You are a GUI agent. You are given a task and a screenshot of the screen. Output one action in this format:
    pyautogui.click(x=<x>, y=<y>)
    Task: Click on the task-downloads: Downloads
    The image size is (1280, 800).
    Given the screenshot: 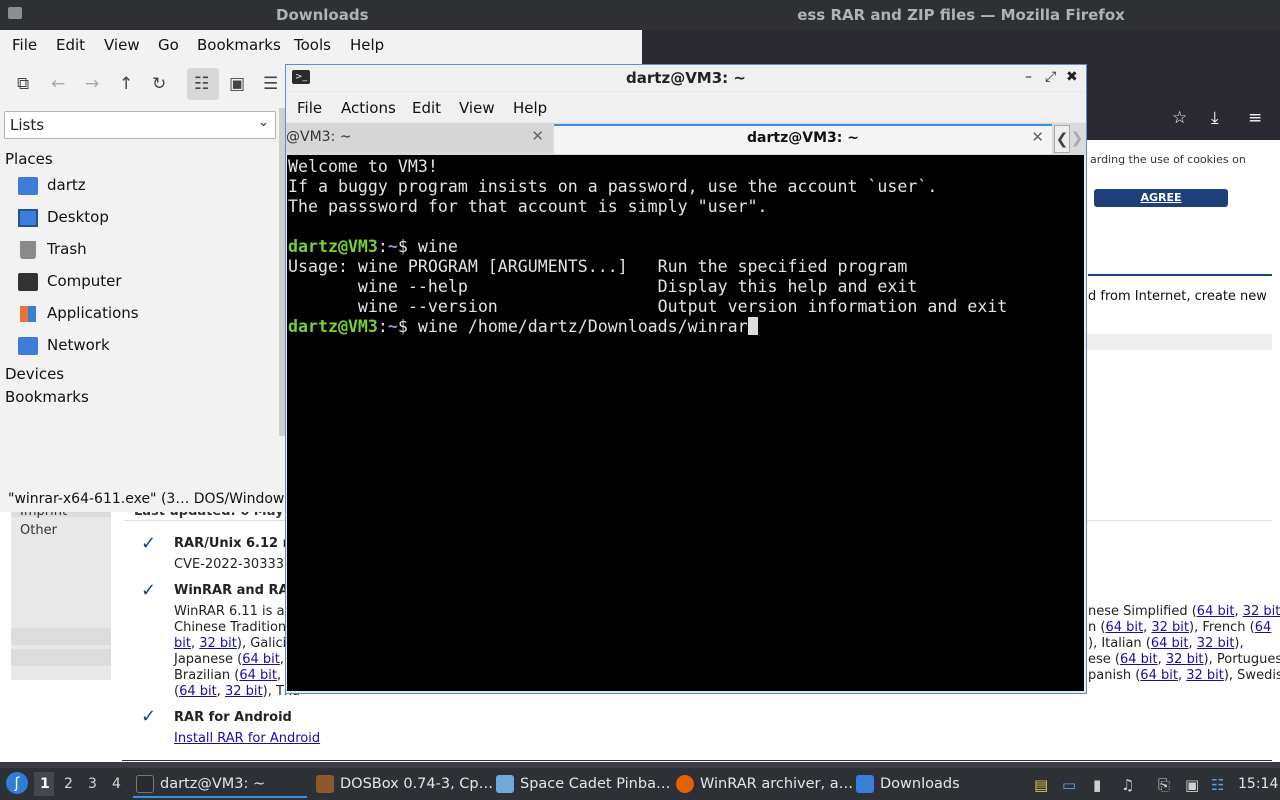 What is the action you would take?
    pyautogui.click(x=916, y=785)
    